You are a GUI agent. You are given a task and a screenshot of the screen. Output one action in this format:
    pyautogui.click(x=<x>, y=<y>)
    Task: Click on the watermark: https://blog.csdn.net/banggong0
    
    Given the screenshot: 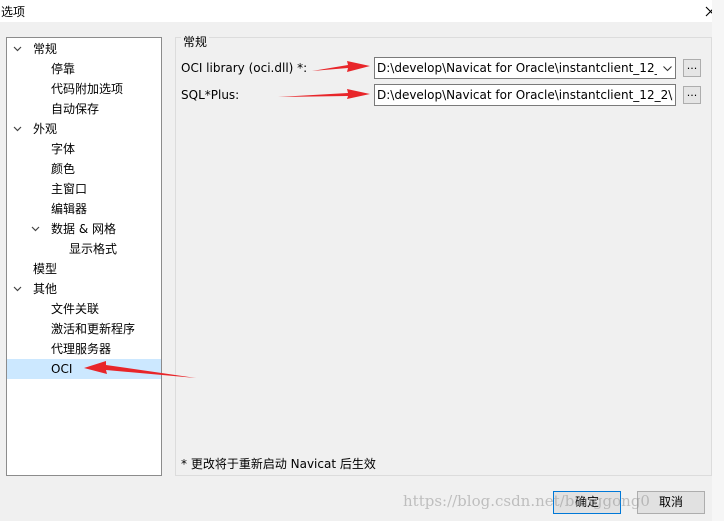 What is the action you would take?
    pyautogui.click(x=526, y=501)
    